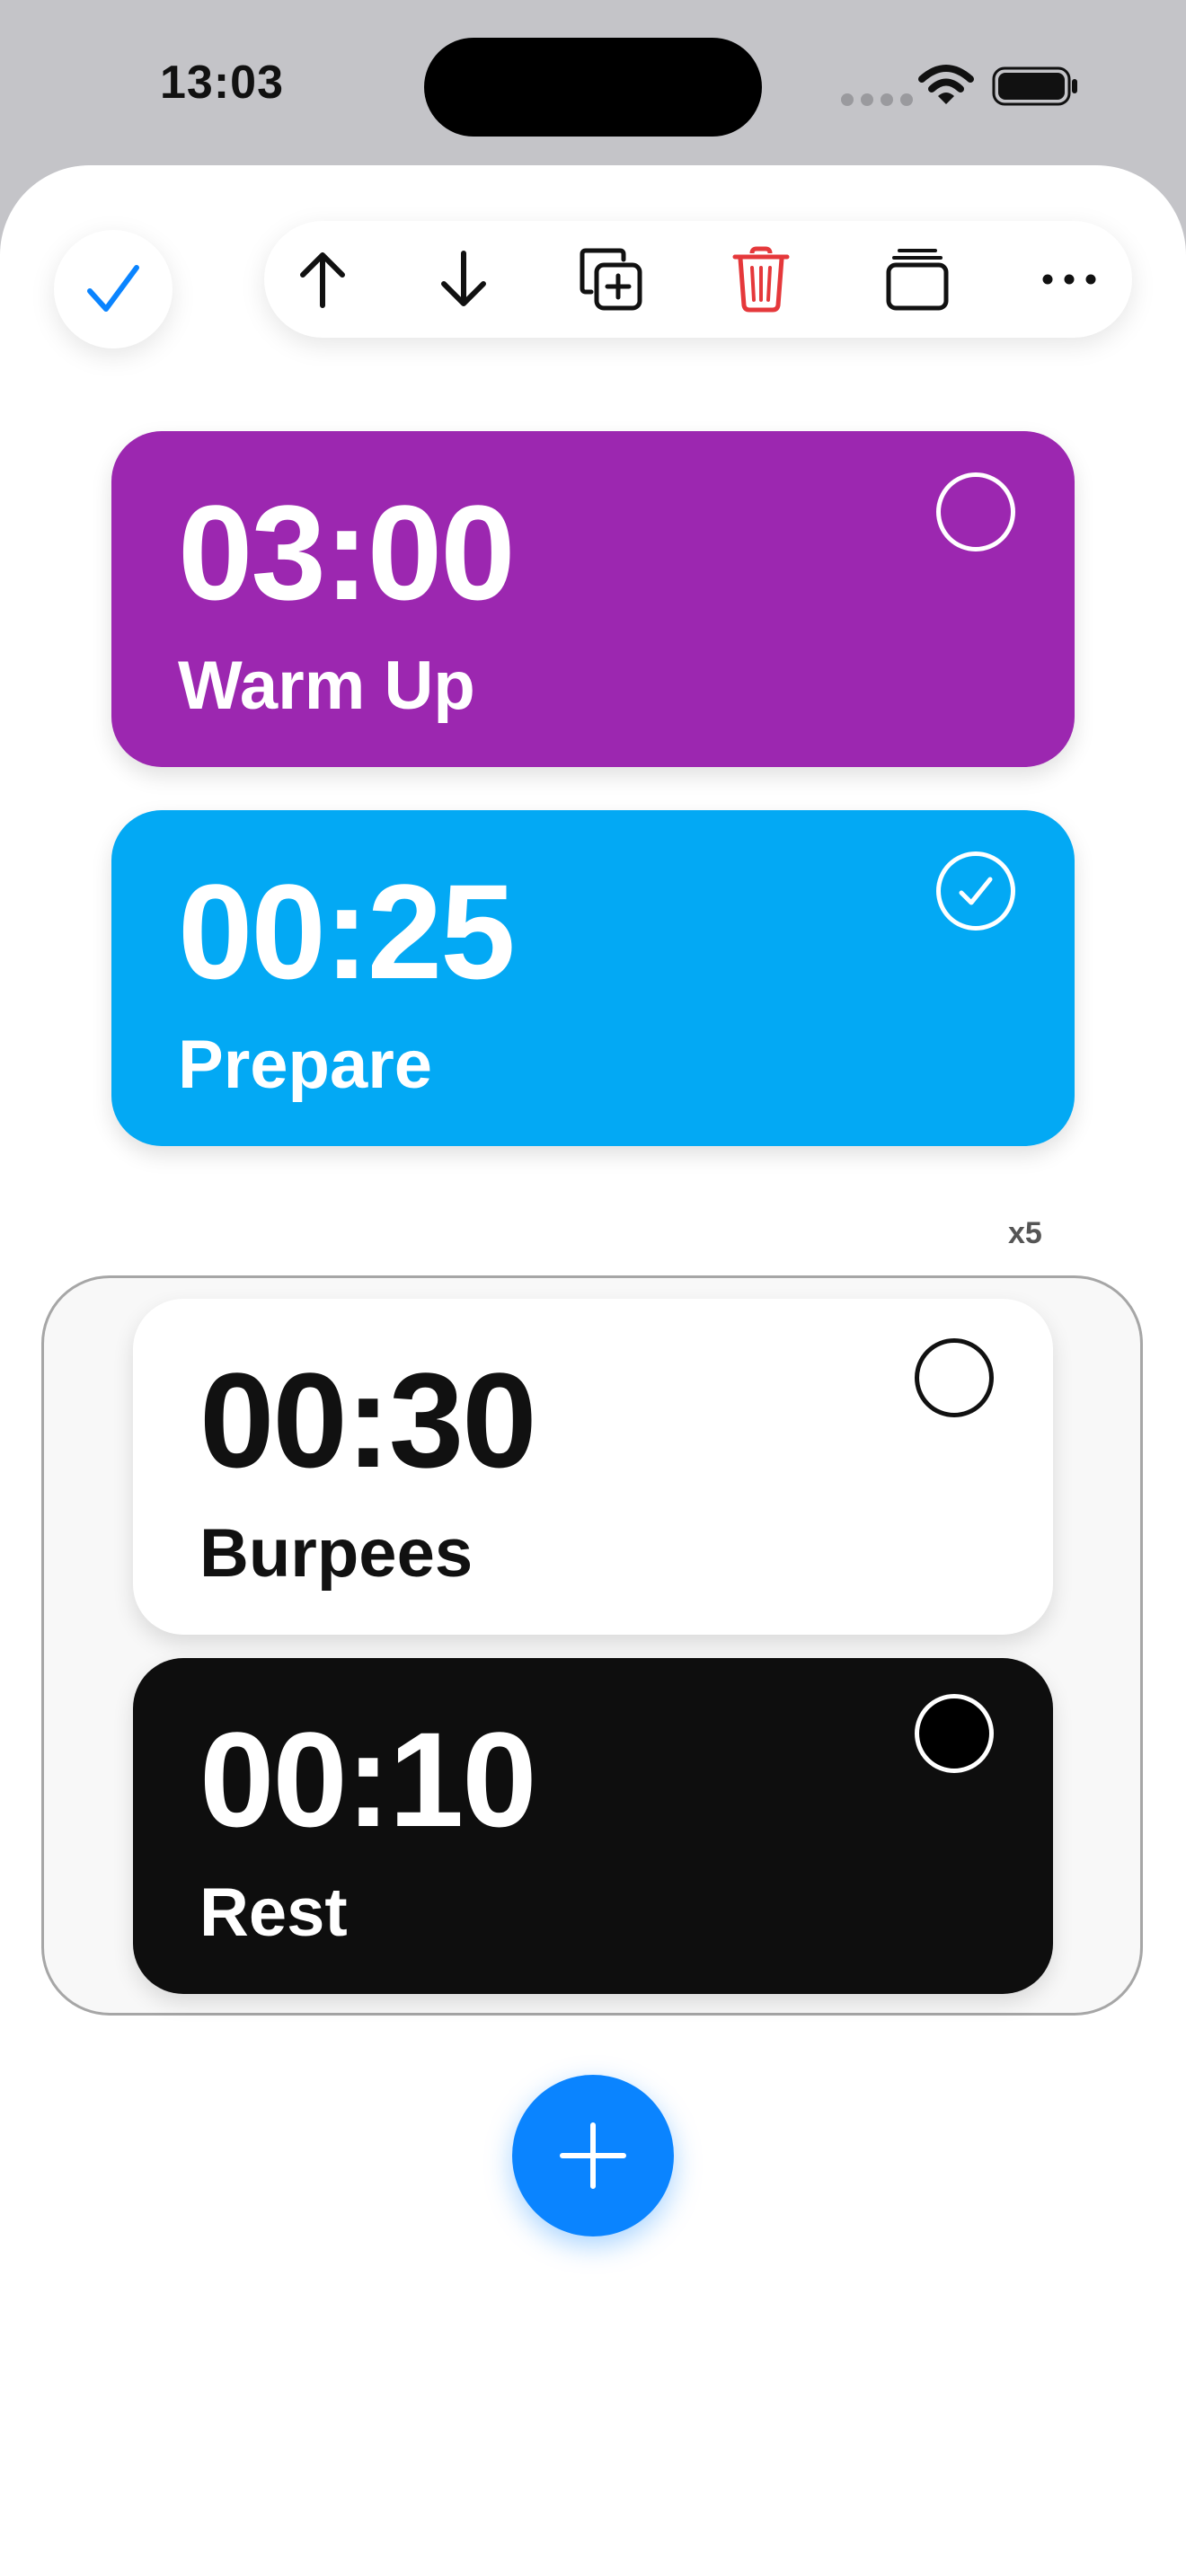 Image resolution: width=1186 pixels, height=2576 pixels. Describe the element at coordinates (698, 279) in the screenshot. I see `edit-toolbar` at that location.